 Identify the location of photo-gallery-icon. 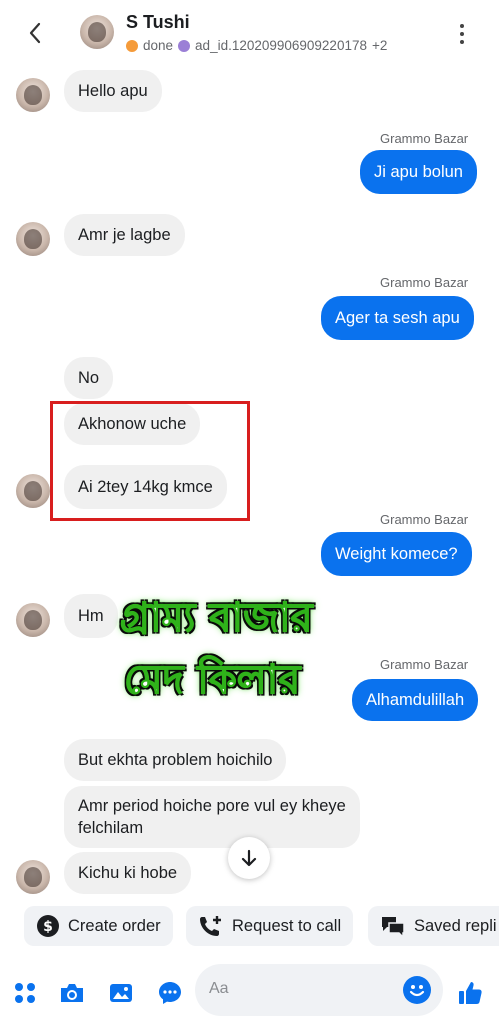
(121, 993).